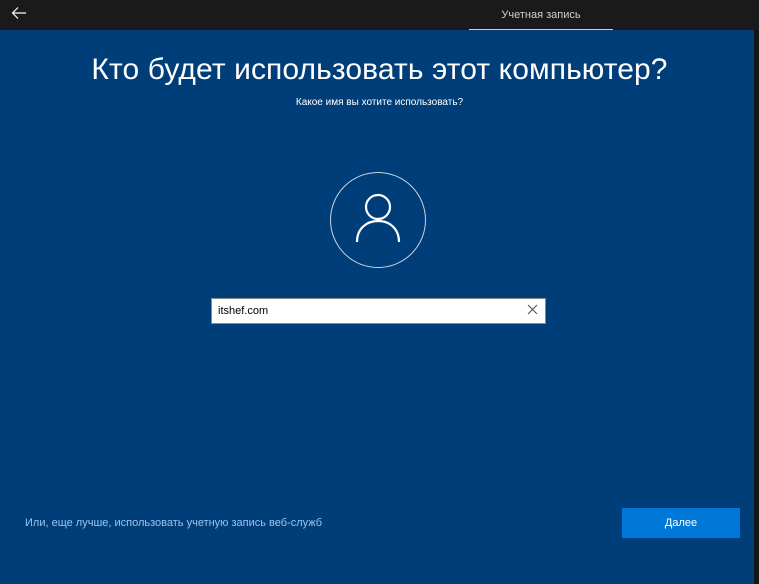  Describe the element at coordinates (379, 69) in the screenshot. I see `page-title: Кто будет использовать этот компьютер?` at that location.